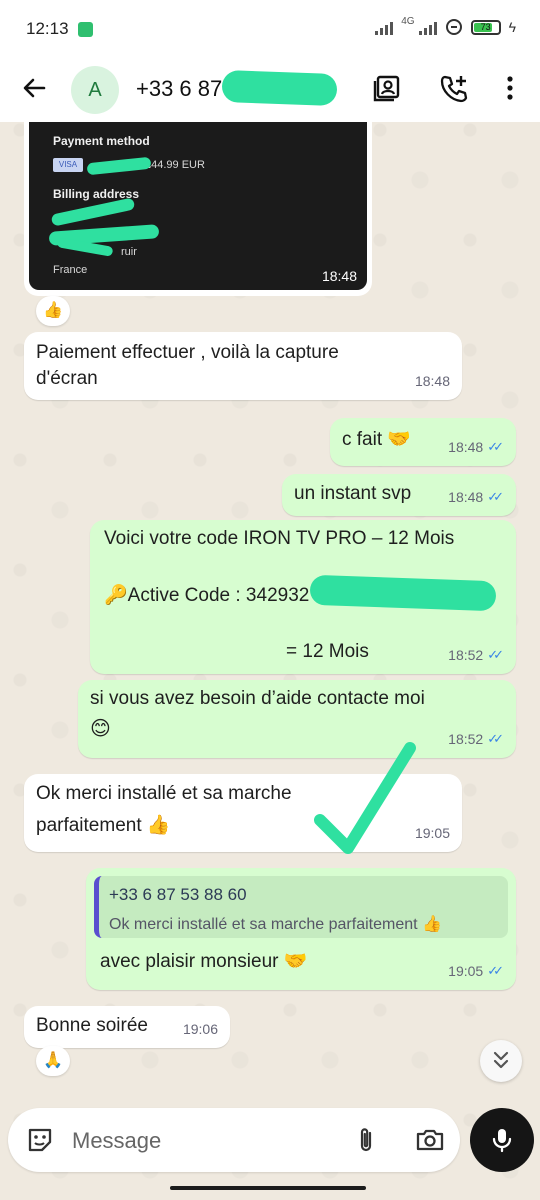 Image resolution: width=540 pixels, height=1200 pixels. Describe the element at coordinates (101, 141) in the screenshot. I see `payment-method-label: Payment method` at that location.